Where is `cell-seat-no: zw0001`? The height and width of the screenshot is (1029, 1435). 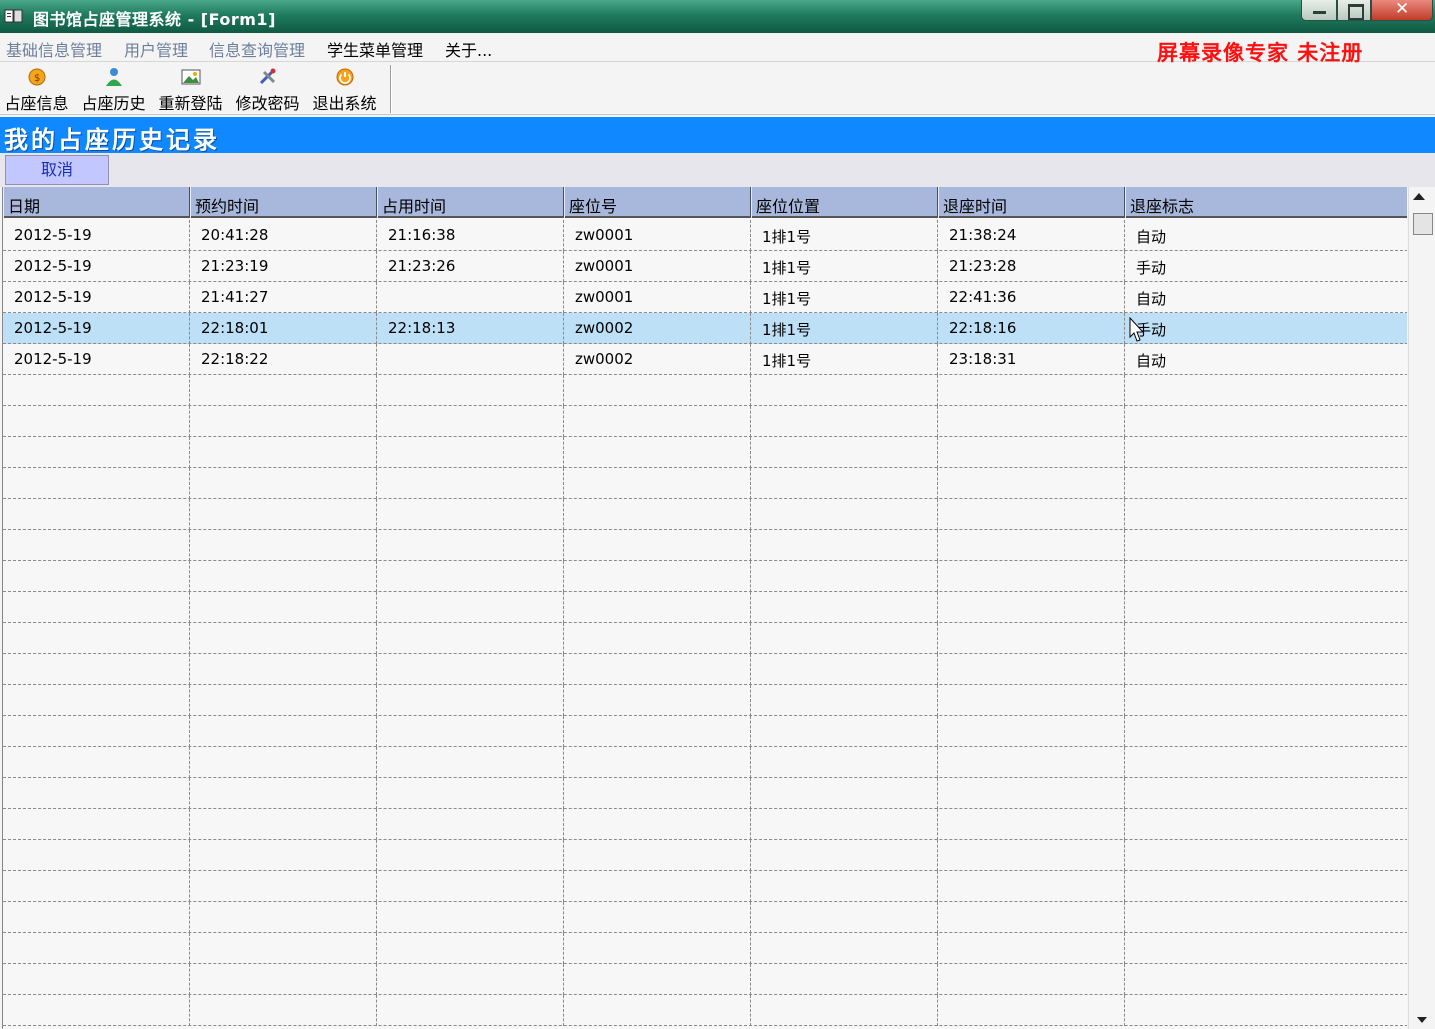
cell-seat-no: zw0001 is located at coordinates (657, 266).